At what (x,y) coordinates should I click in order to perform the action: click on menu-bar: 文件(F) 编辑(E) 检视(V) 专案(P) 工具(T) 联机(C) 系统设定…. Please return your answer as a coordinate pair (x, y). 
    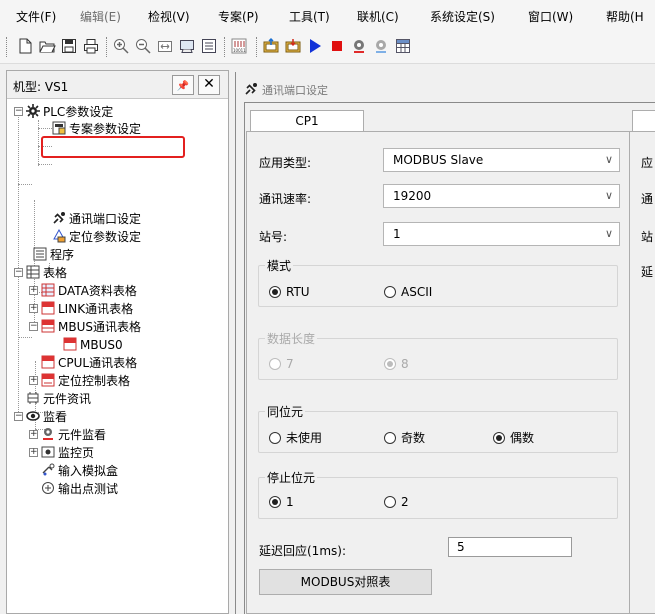
    Looking at the image, I should click on (327, 15).